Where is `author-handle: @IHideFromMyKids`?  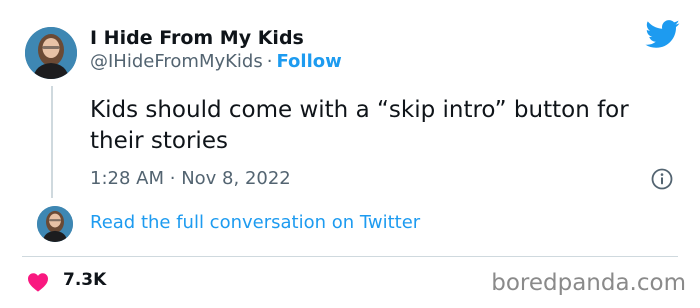
author-handle: @IHideFromMyKids is located at coordinates (176, 61).